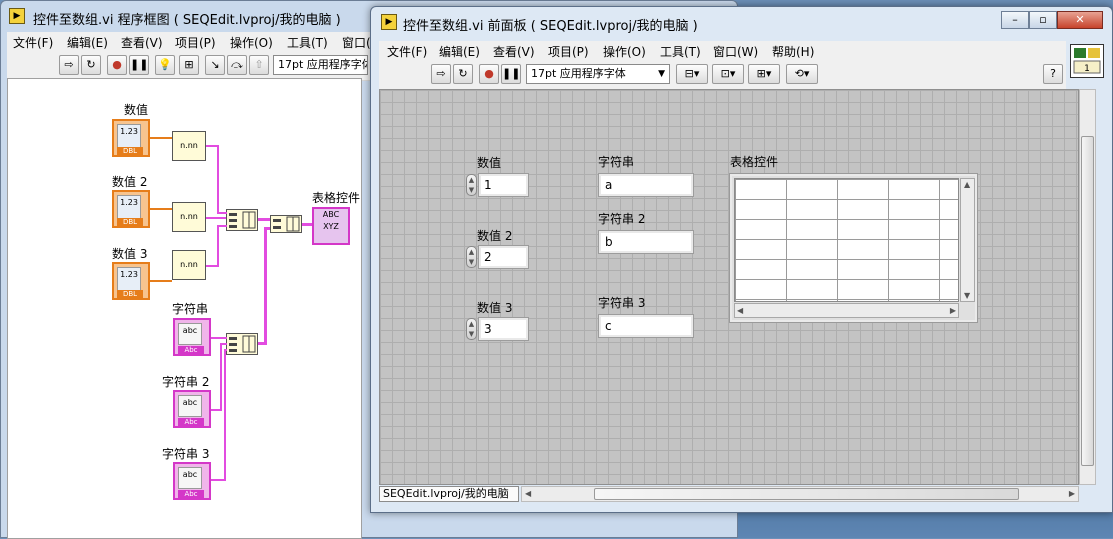 The height and width of the screenshot is (539, 1113). Describe the element at coordinates (189, 217) in the screenshot. I see `number-to-string-node-2: n.nn` at that location.